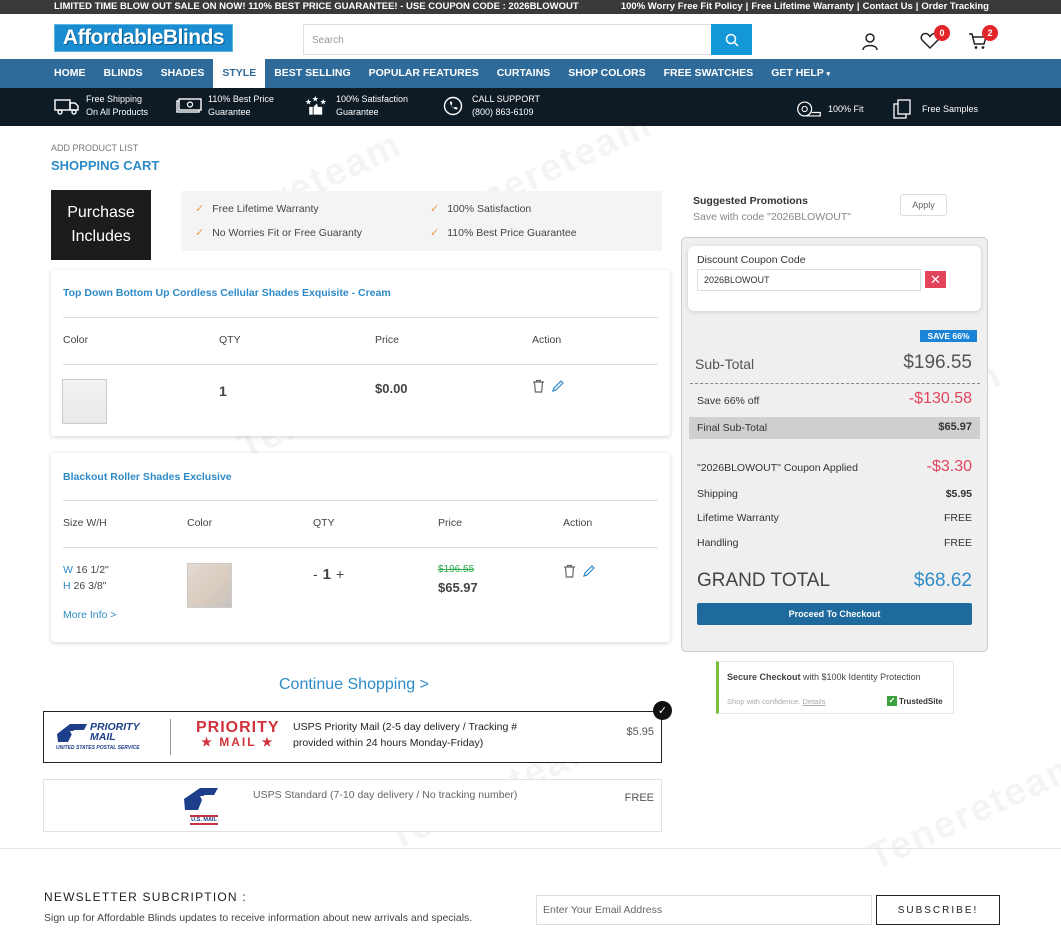 The height and width of the screenshot is (935, 1061). I want to click on wishlist-icon: 0, so click(934, 38).